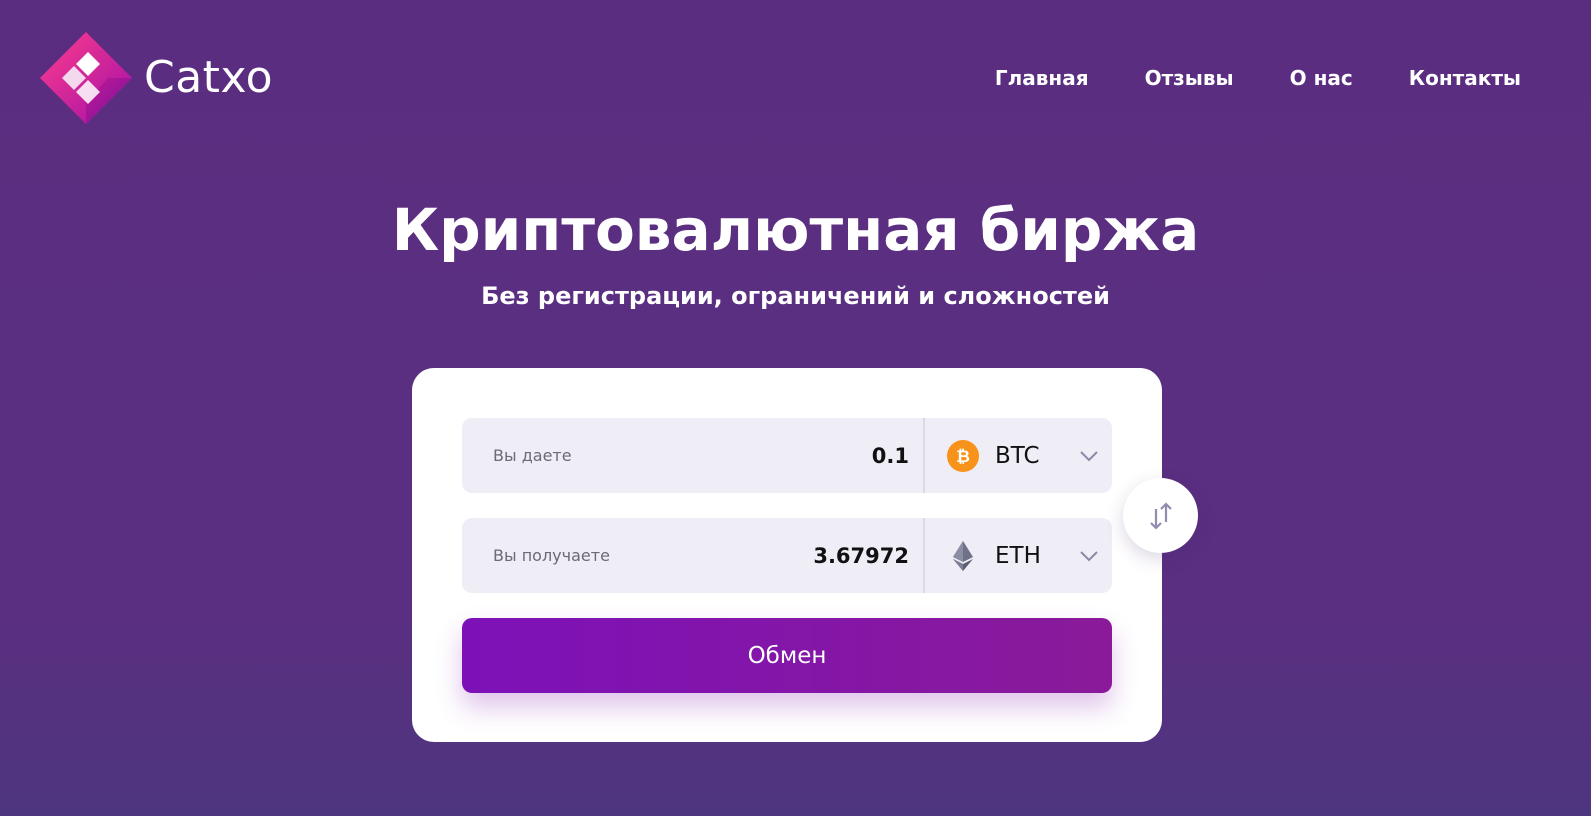 The height and width of the screenshot is (816, 1591). What do you see at coordinates (1258, 78) in the screenshot?
I see `main-nav: Главная Отзывы О нас Контакты` at bounding box center [1258, 78].